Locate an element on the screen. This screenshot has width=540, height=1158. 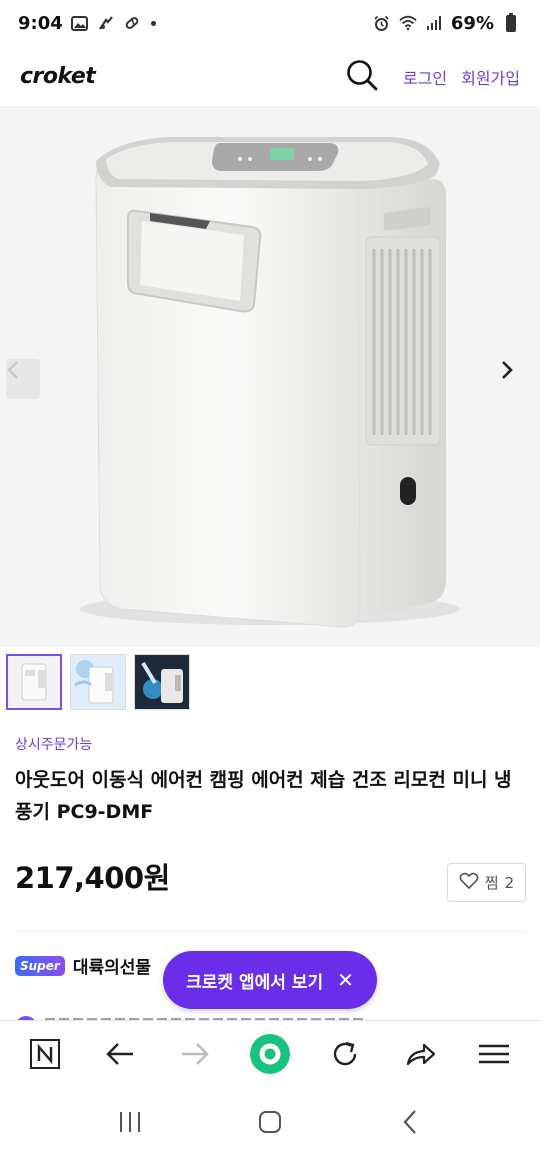
share-button is located at coordinates (420, 1056).